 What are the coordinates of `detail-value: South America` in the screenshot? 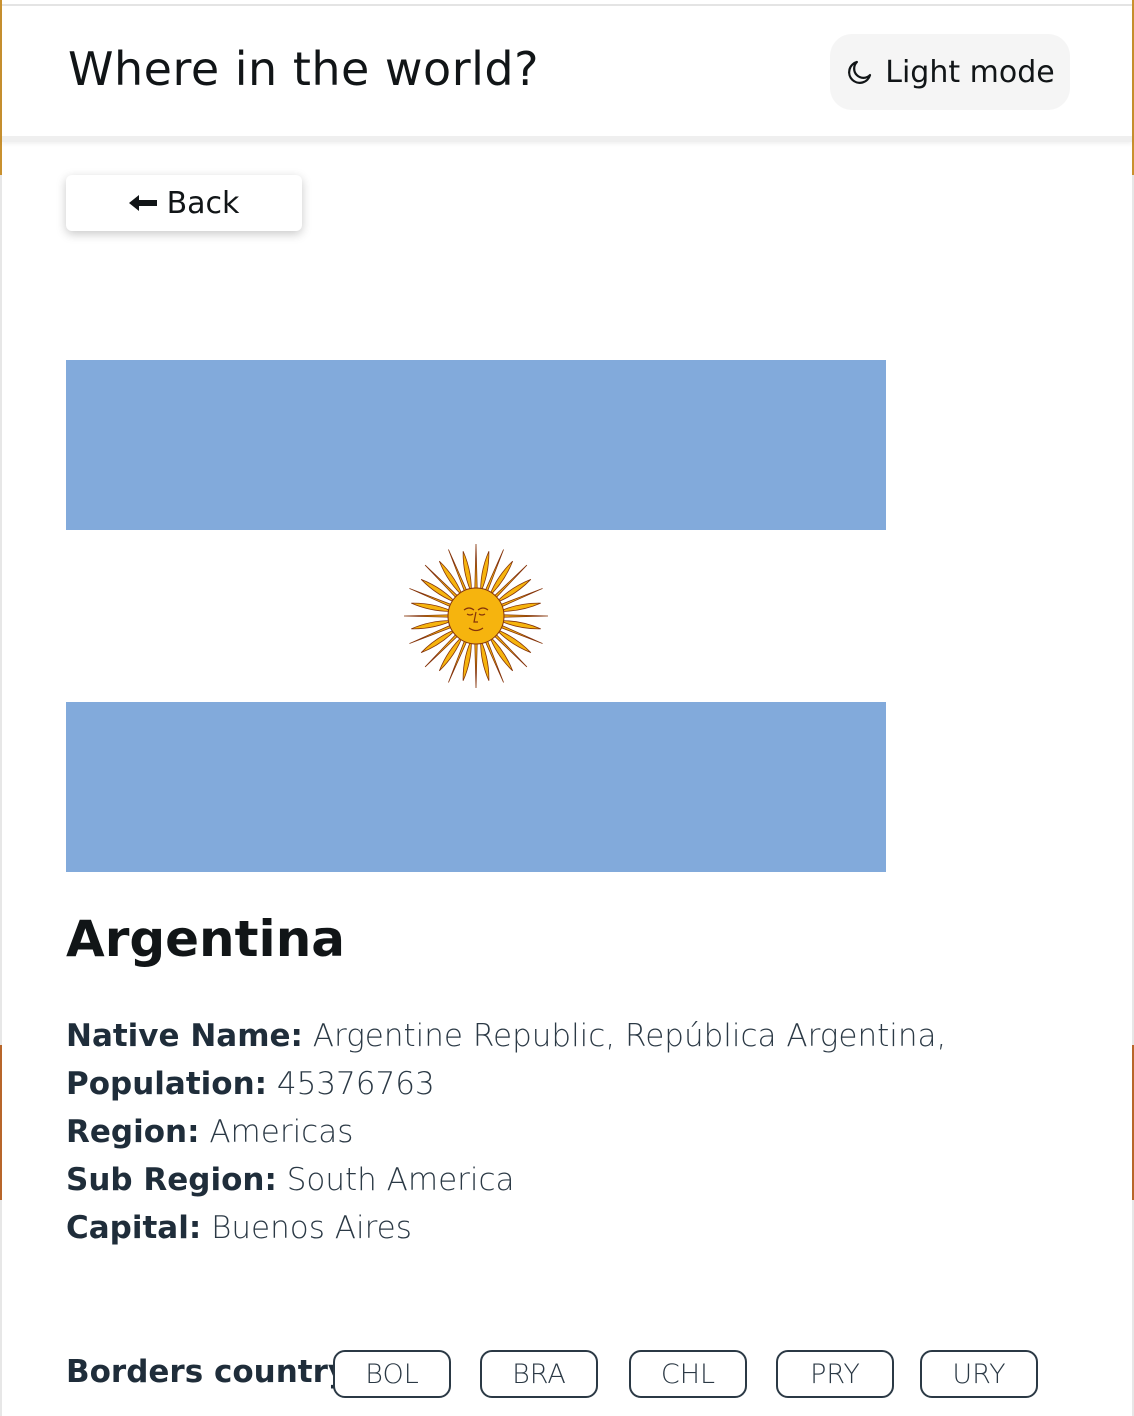 It's located at (400, 1180).